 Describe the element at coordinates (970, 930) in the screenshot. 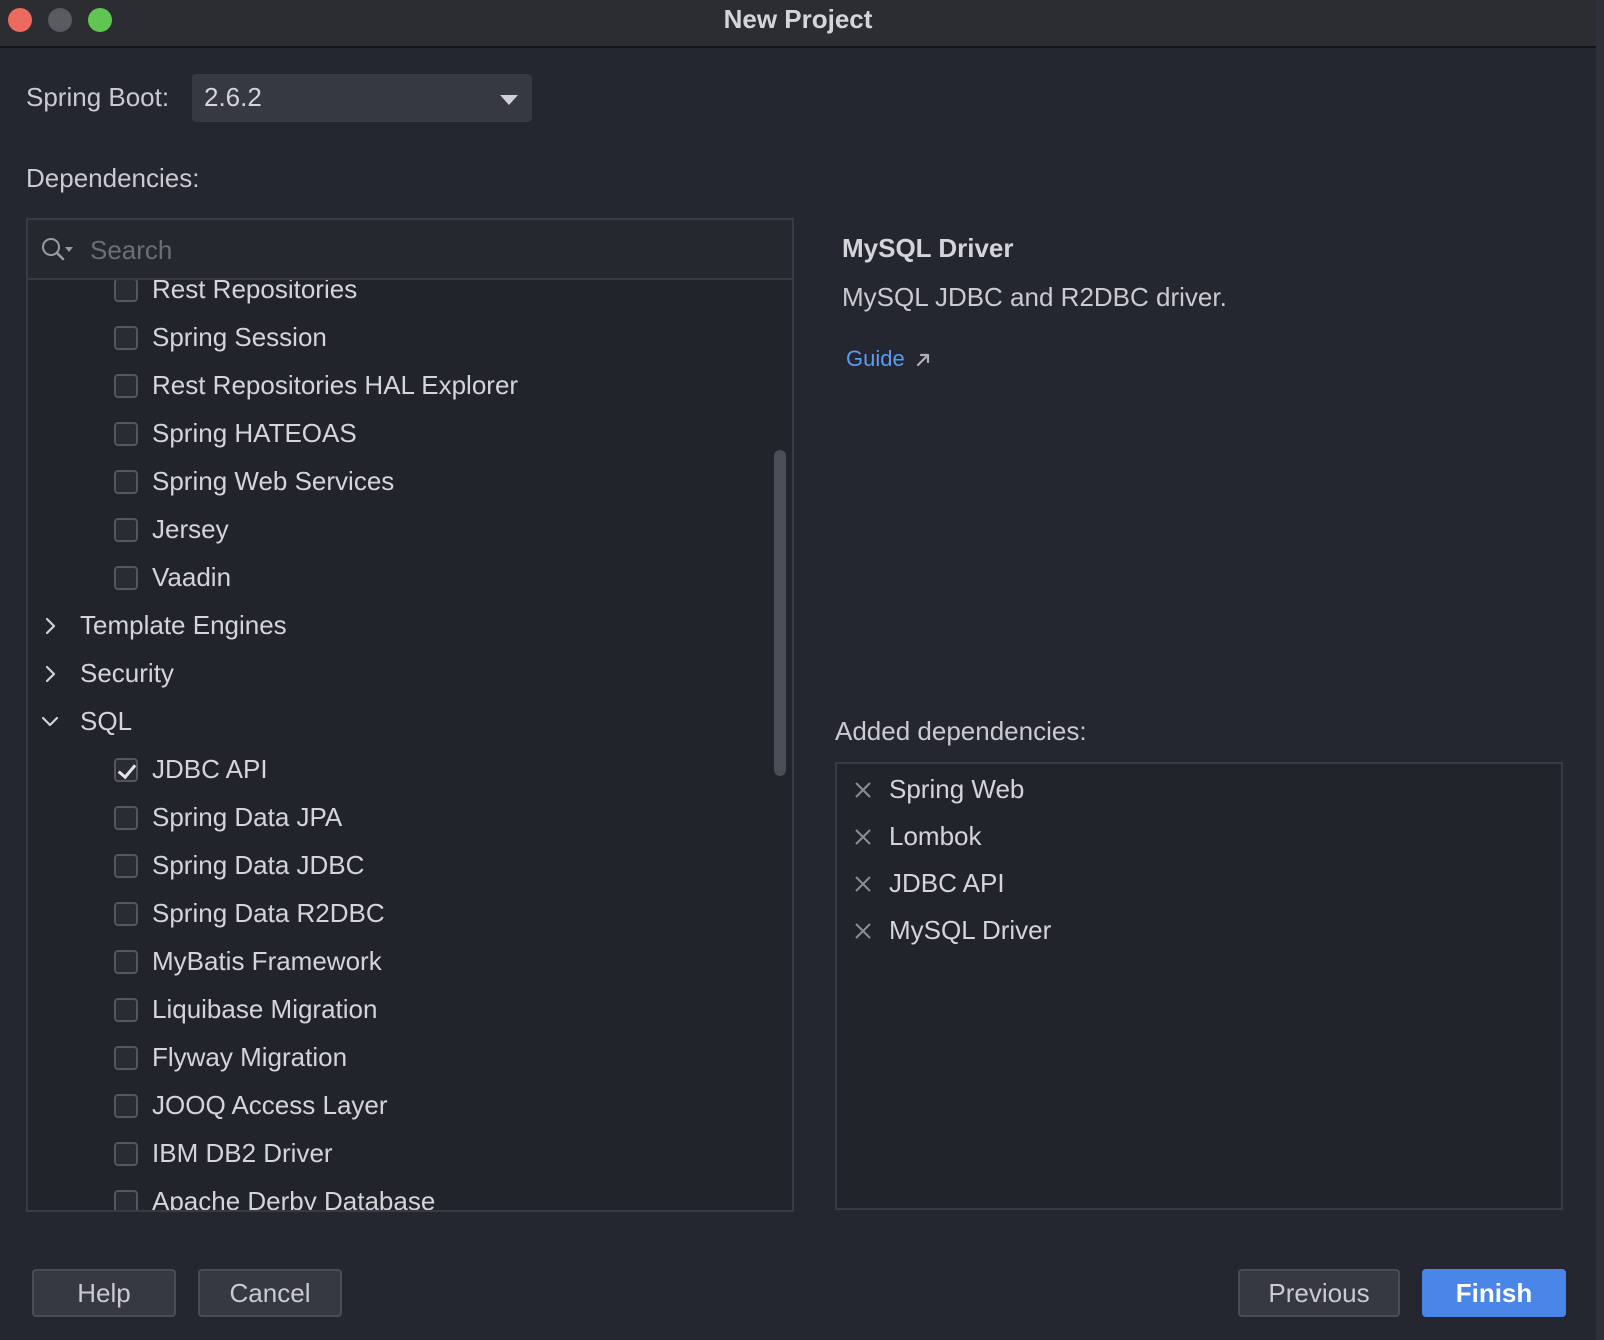

I see `added-dependency-label: MySQL Driver` at that location.